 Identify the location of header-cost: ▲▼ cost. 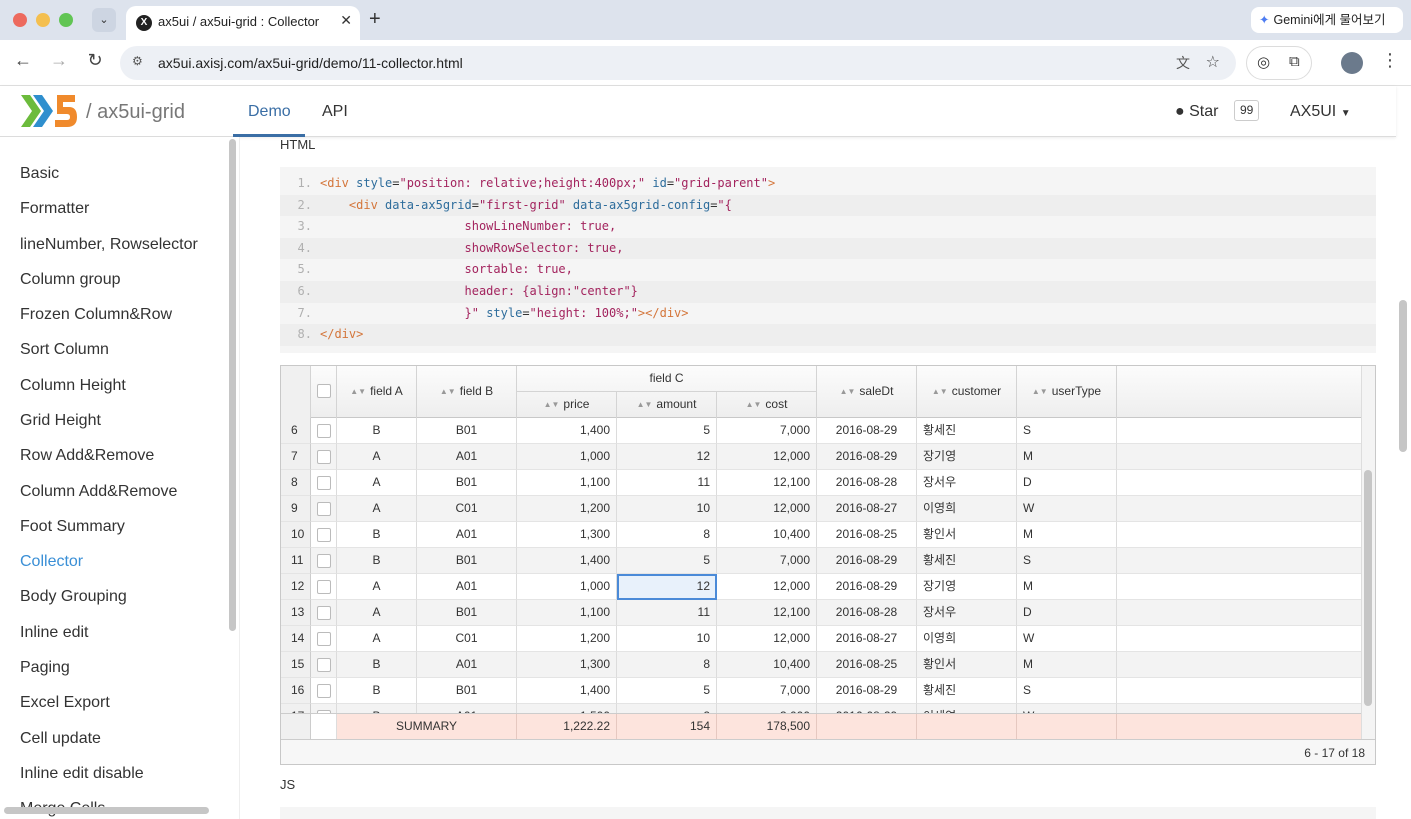
(767, 405).